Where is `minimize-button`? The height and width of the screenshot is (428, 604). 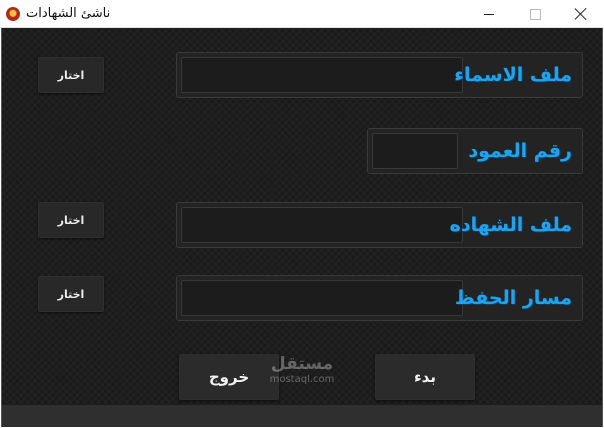 minimize-button is located at coordinates (489, 14).